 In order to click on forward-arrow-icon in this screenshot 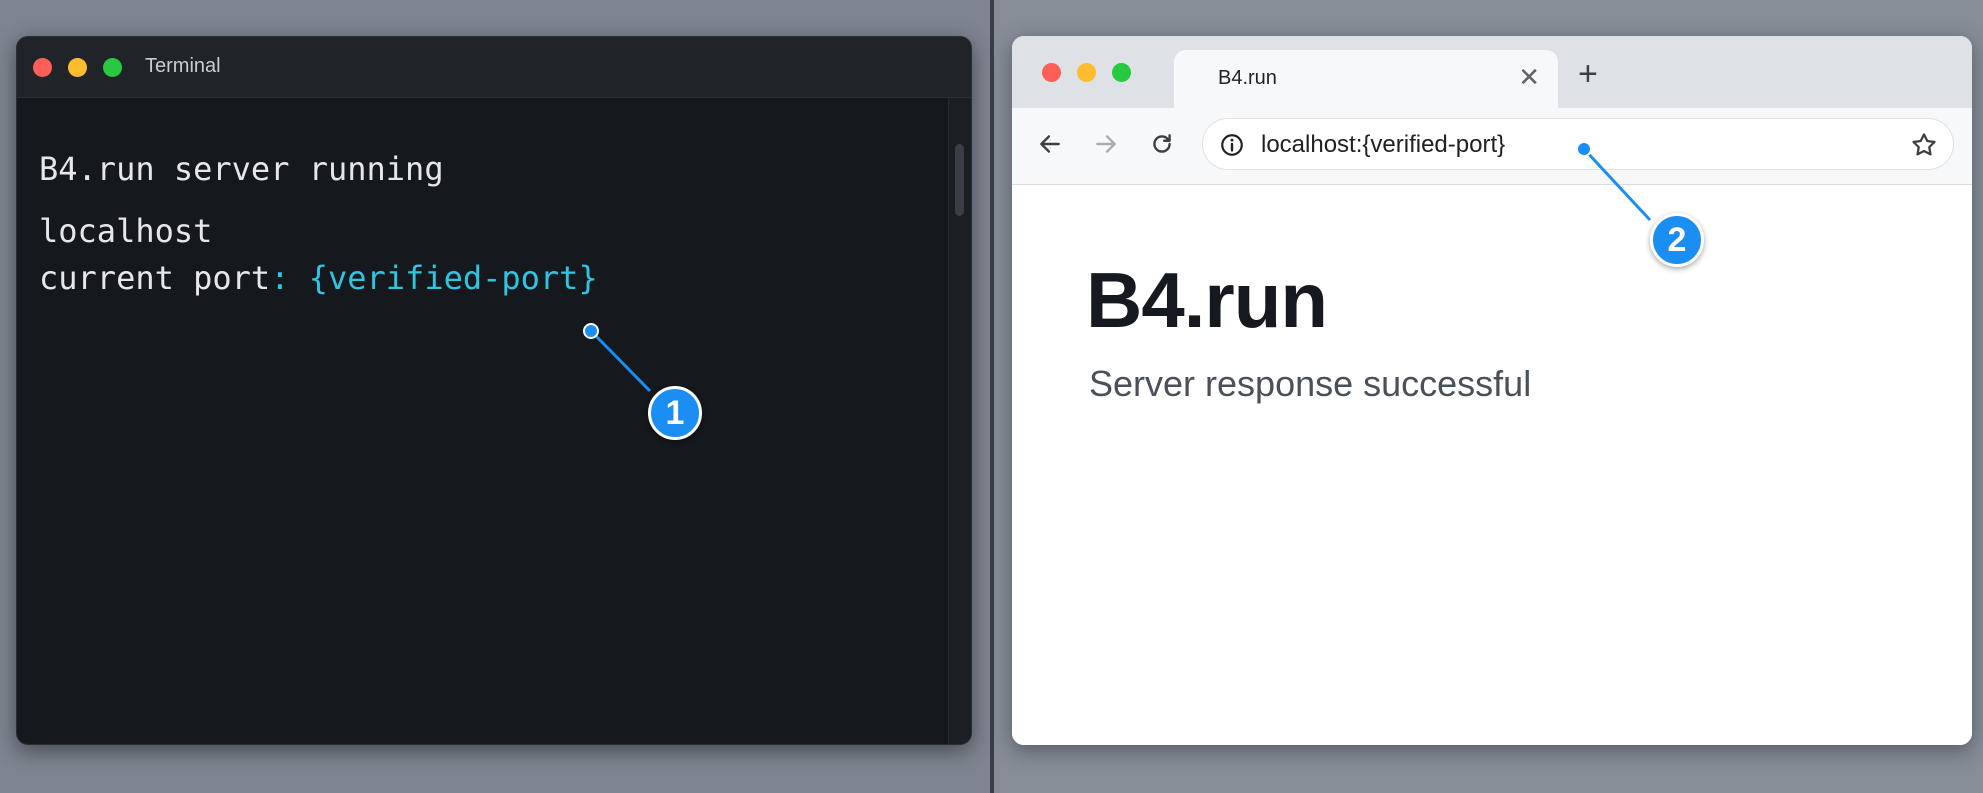, I will do `click(1106, 144)`.